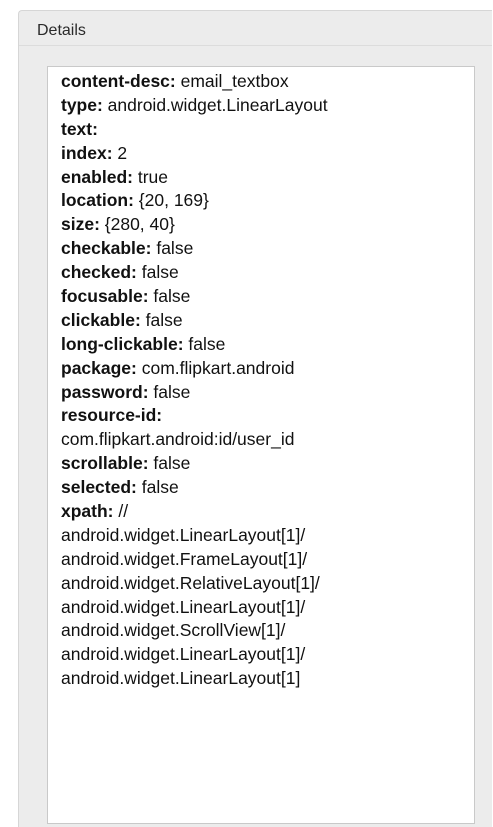  Describe the element at coordinates (264, 321) in the screenshot. I see `property-line-clickable: clickable: false` at that location.